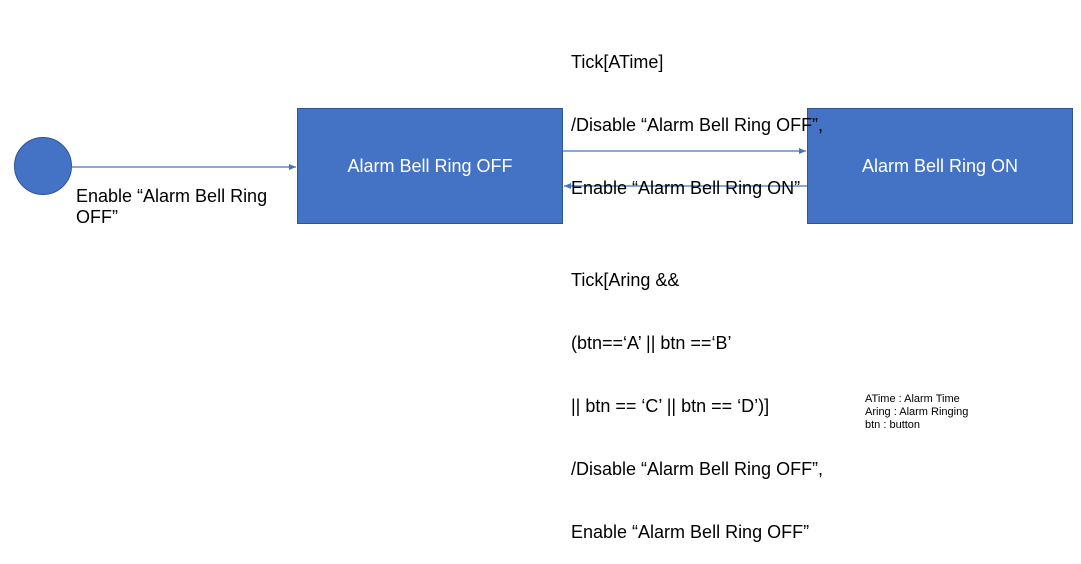 This screenshot has width=1081, height=564. What do you see at coordinates (893, 425) in the screenshot?
I see `legend-item: btn : button` at bounding box center [893, 425].